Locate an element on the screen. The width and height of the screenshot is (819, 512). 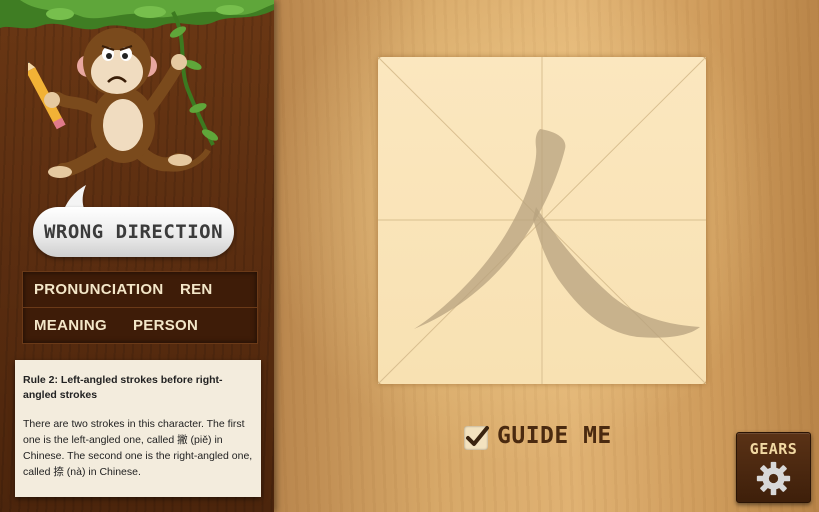
guide-me-checkbox is located at coordinates (476, 438).